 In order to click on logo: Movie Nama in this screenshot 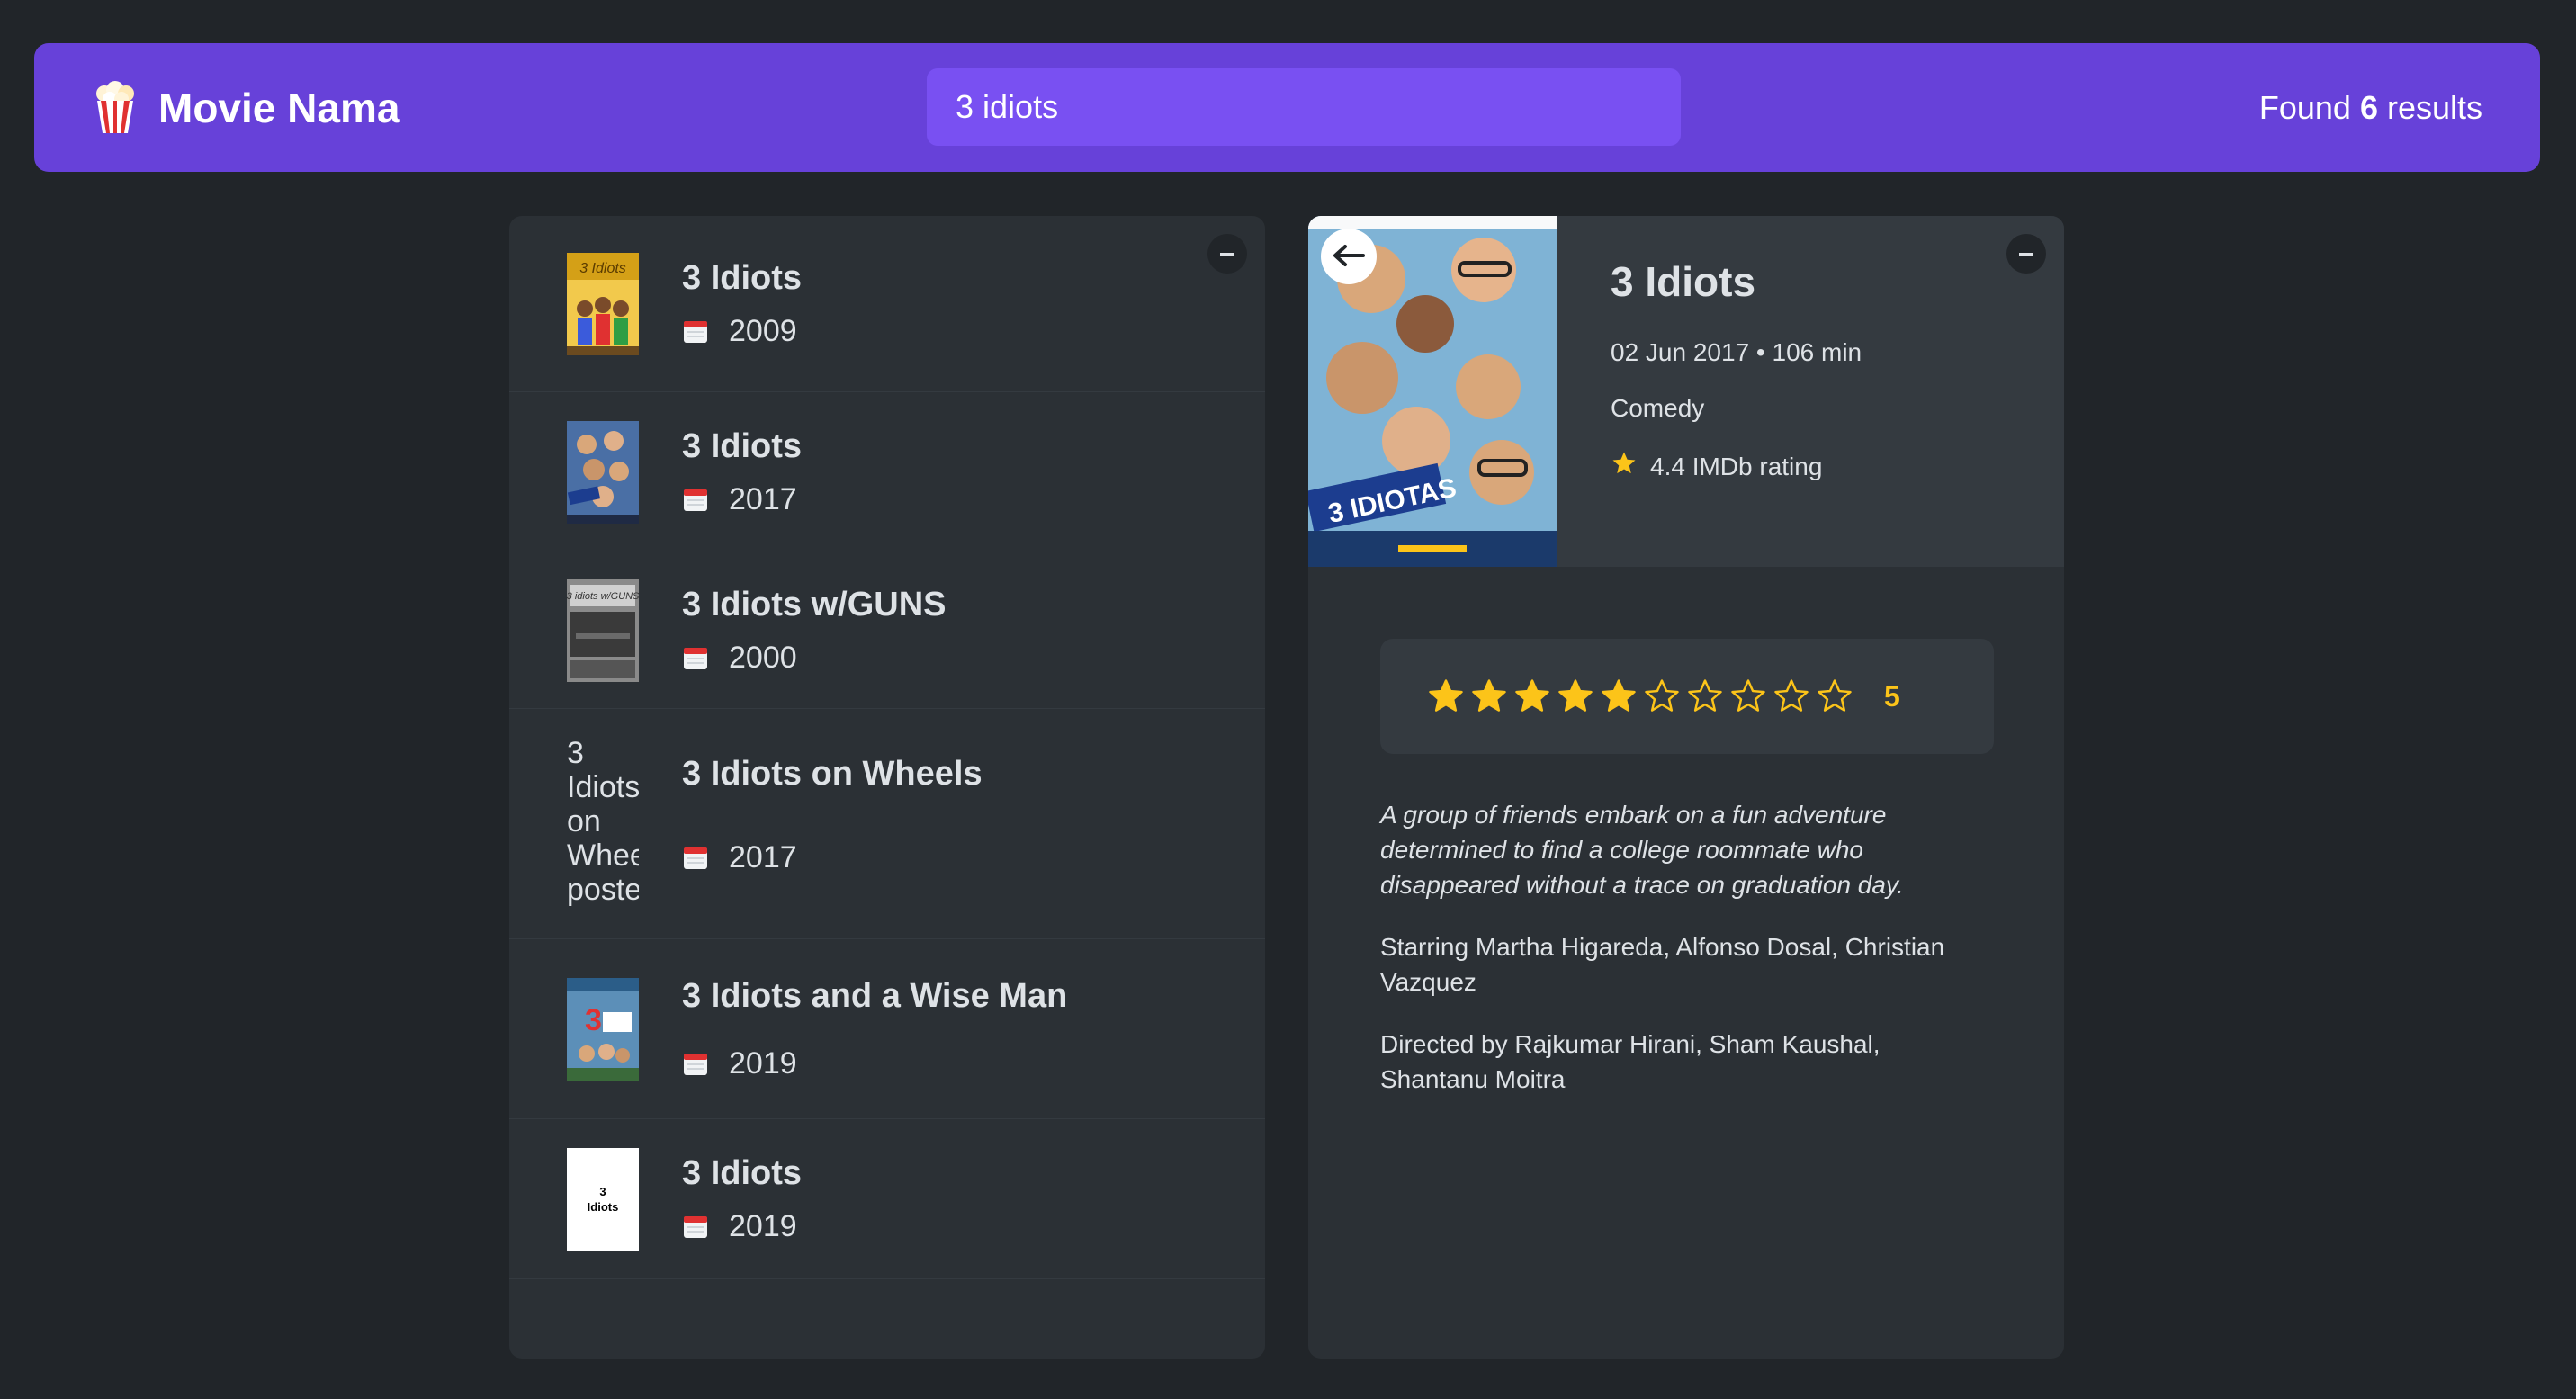, I will do `click(246, 108)`.